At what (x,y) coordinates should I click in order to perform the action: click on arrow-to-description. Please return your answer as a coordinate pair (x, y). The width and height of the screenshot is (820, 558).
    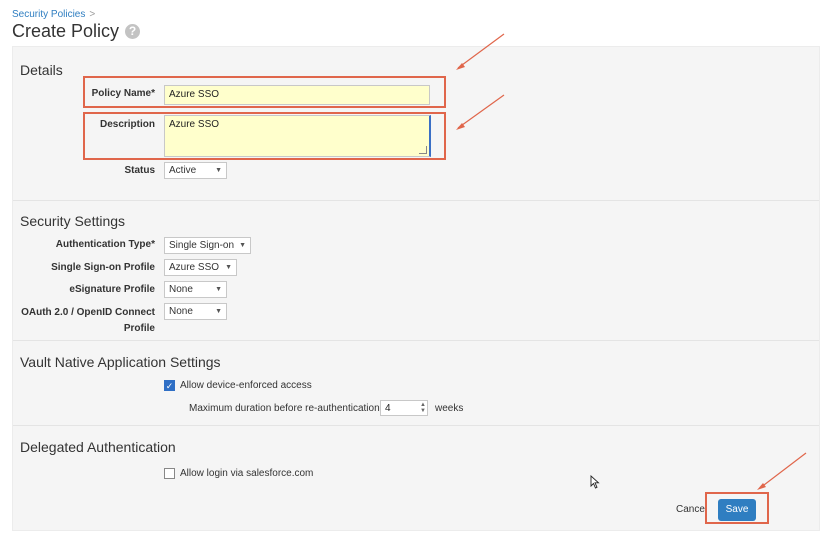
    Looking at the image, I should click on (481, 111).